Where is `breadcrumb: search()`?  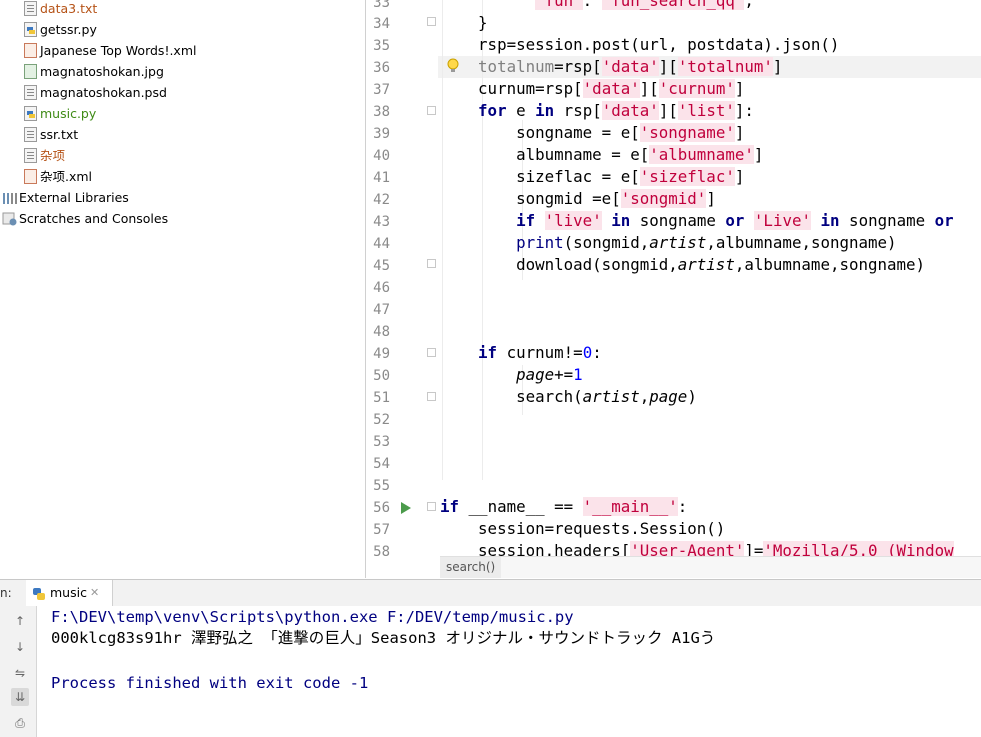
breadcrumb: search() is located at coordinates (710, 567).